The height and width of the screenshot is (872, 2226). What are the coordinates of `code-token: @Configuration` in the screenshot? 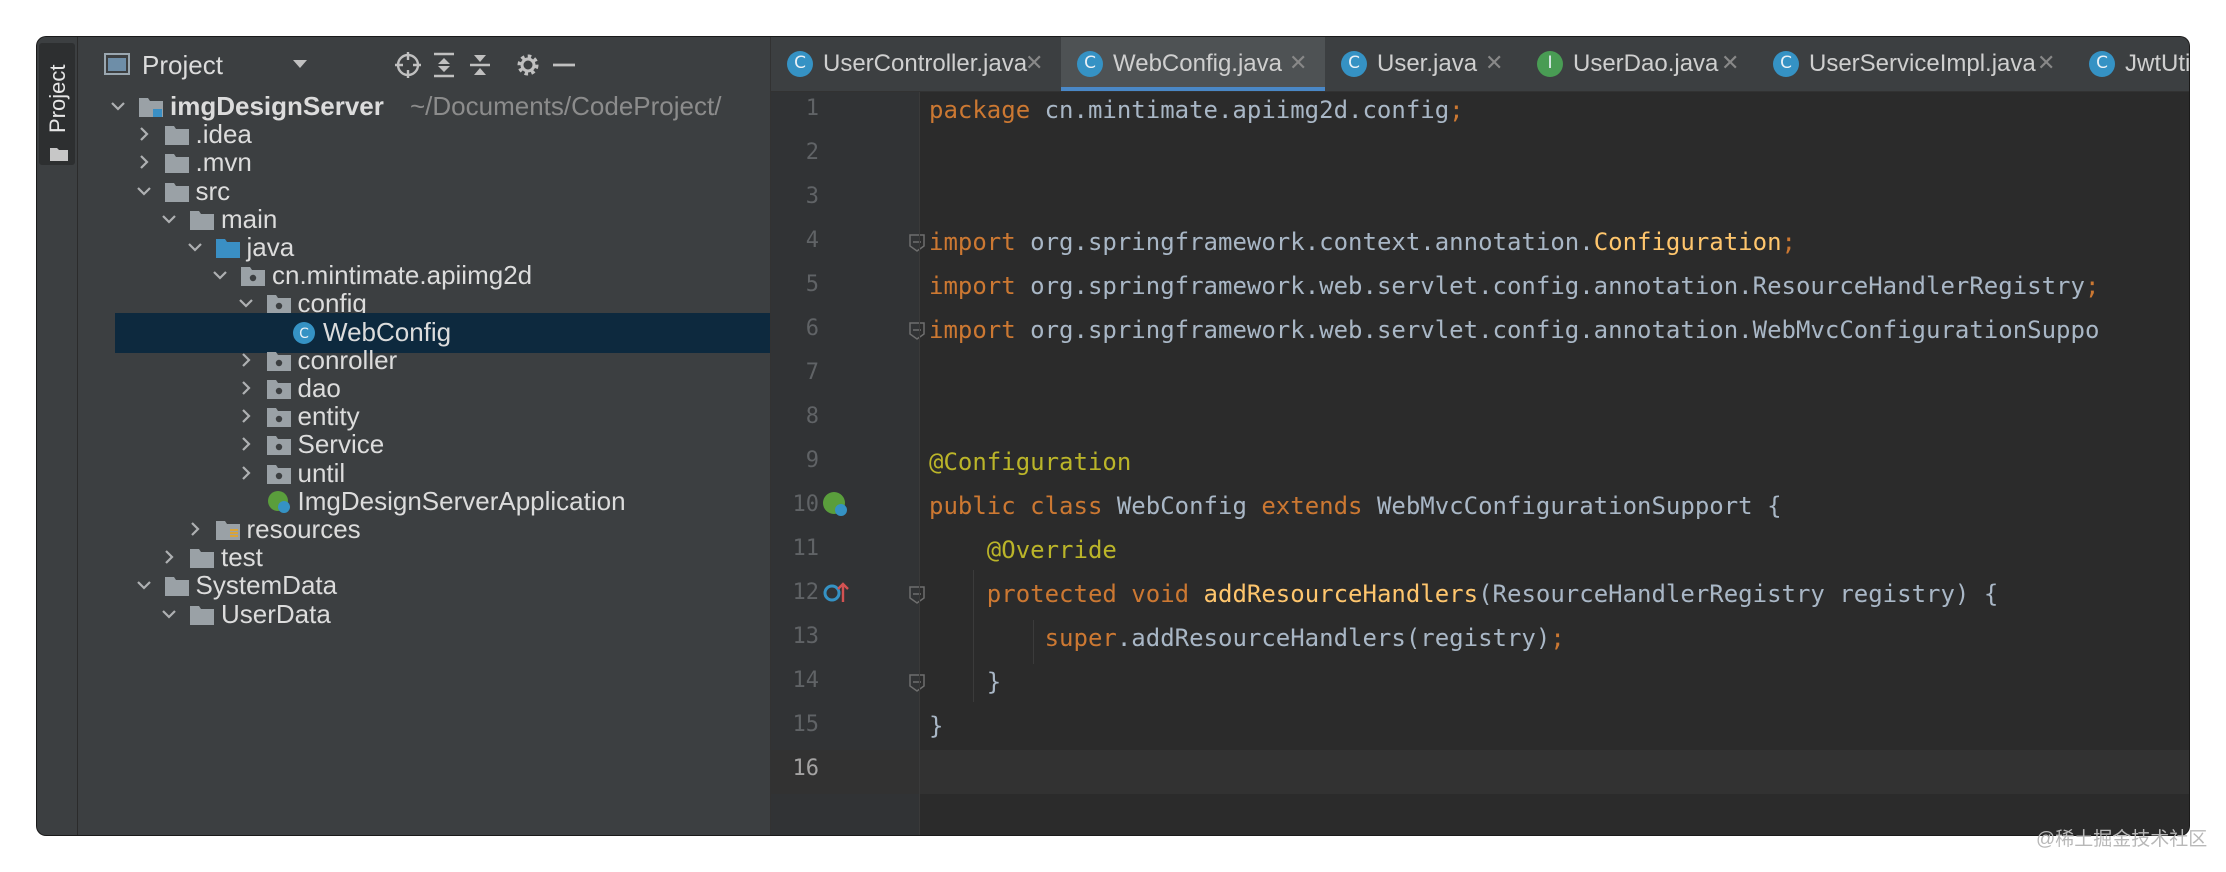 It's located at (1030, 462).